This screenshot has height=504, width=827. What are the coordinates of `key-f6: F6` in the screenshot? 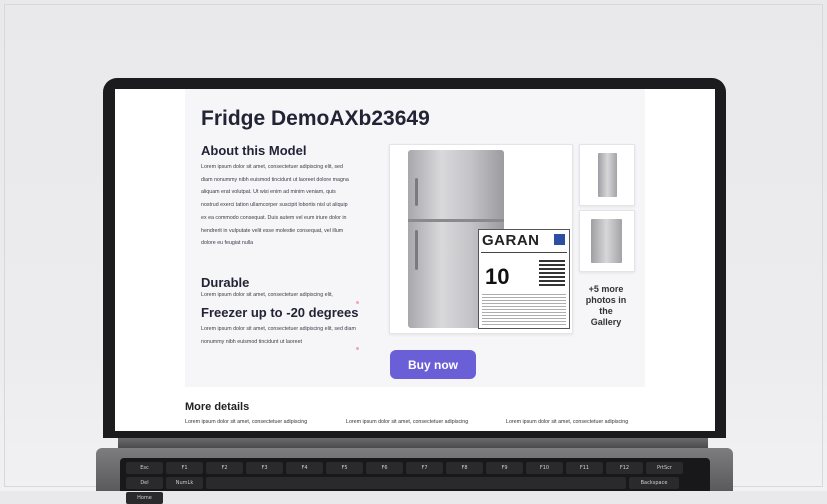 It's located at (384, 468).